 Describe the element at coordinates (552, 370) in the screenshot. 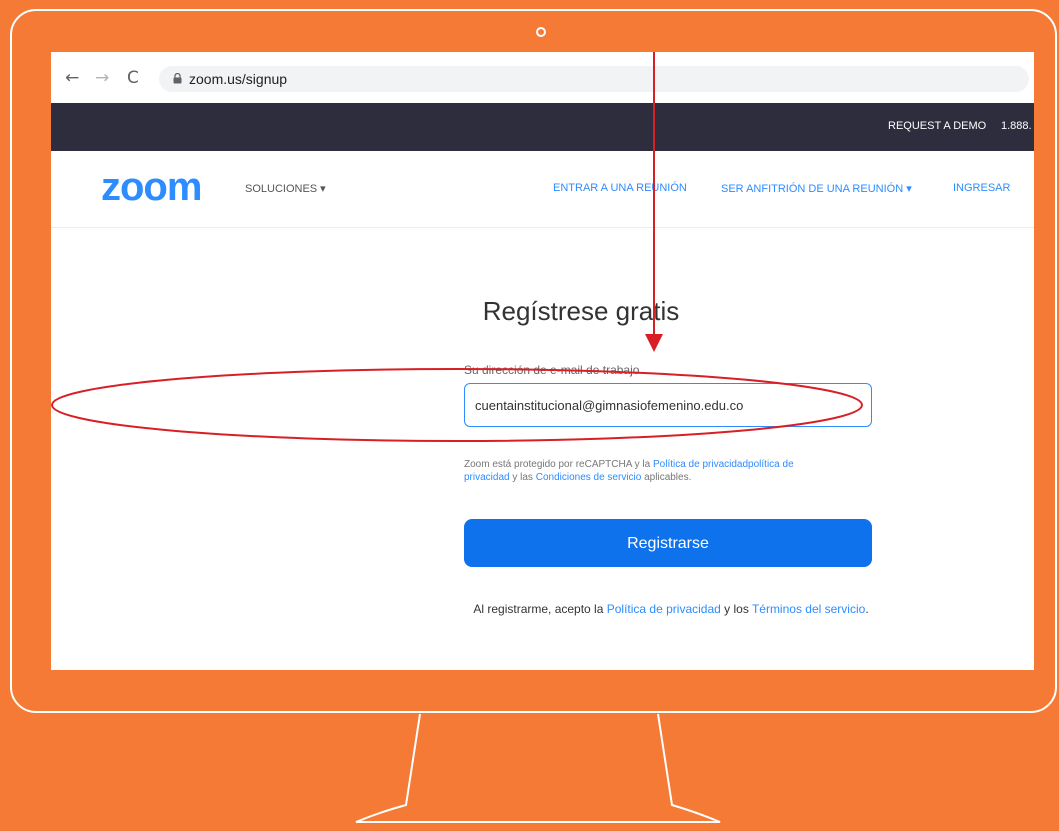

I see `email-label: Su dirección de e-mail de trabajo` at that location.